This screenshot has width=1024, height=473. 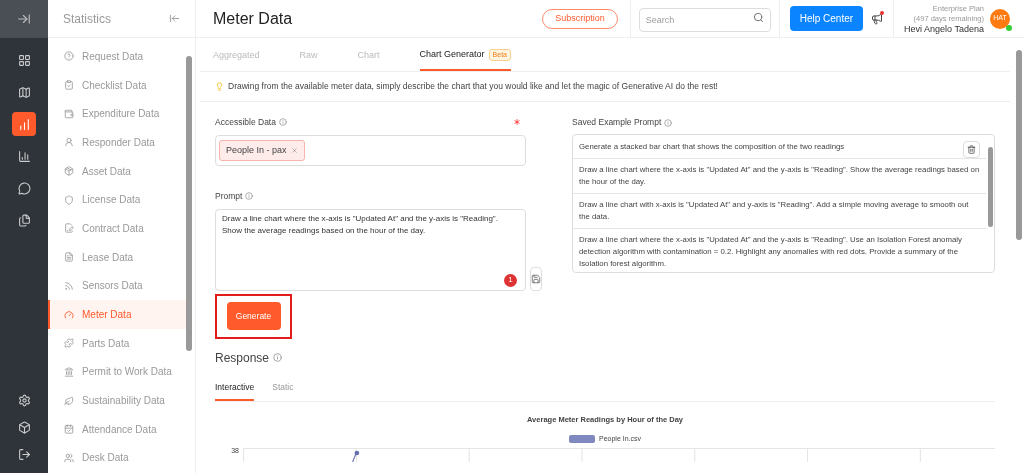 I want to click on data-tag: People In - pax, so click(x=262, y=150).